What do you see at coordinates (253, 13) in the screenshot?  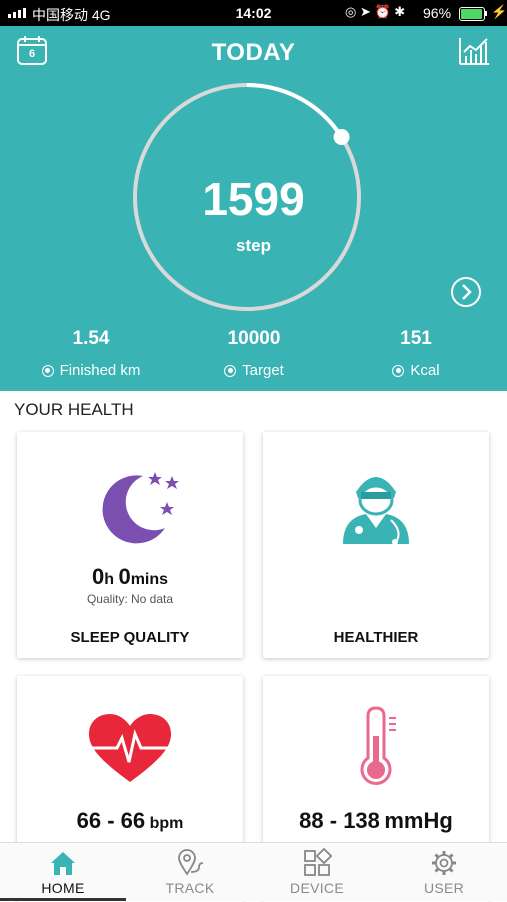 I see `status-bar: 中国移动 4G 14:02 ◎ ➤ ⏰ ✱ 96% ⚡` at bounding box center [253, 13].